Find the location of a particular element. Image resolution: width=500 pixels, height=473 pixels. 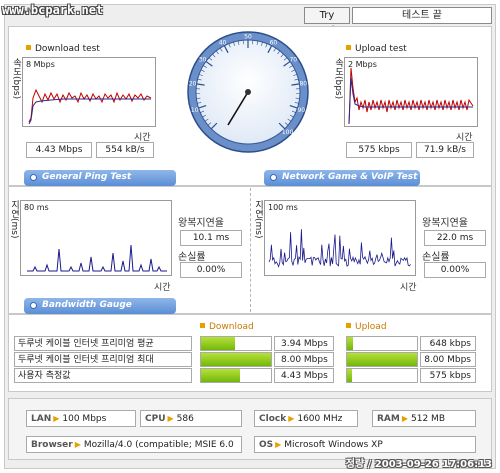

download-test-title: Download test is located at coordinates (63, 49).